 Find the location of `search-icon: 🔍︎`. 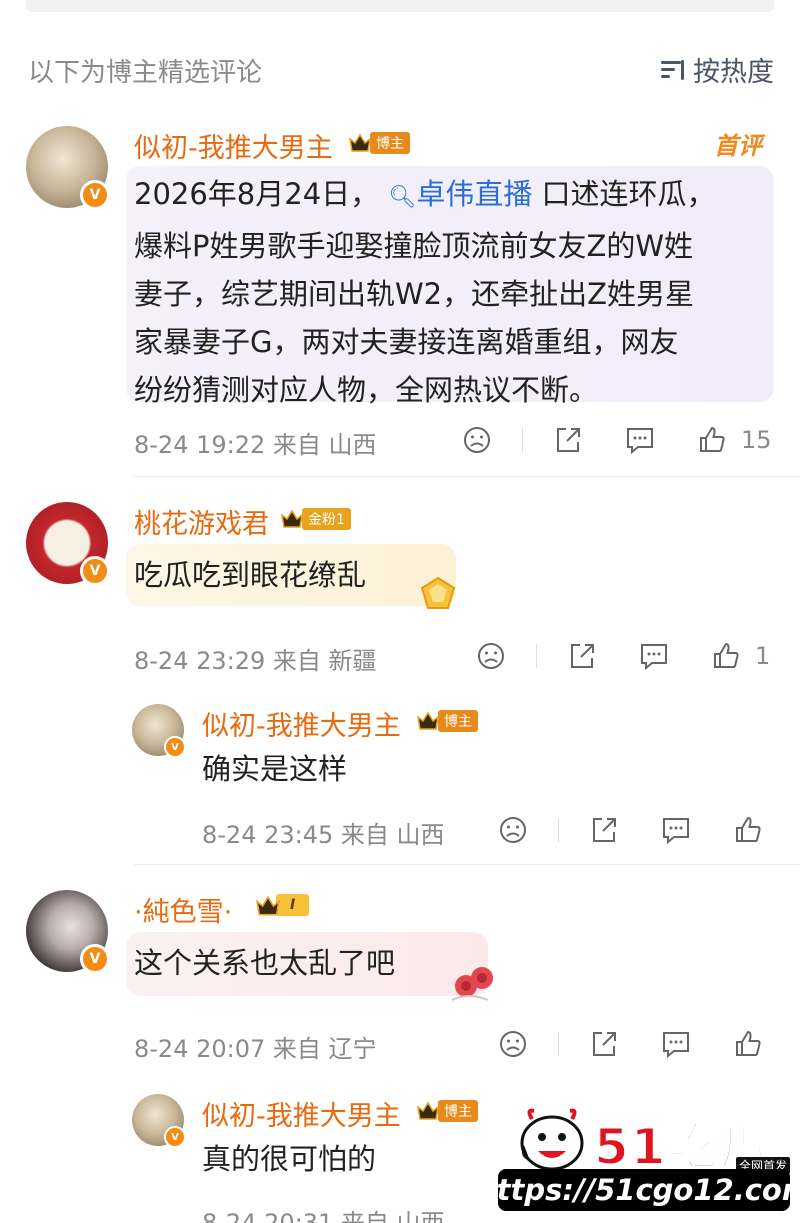

search-icon: 🔍︎ is located at coordinates (402, 197).